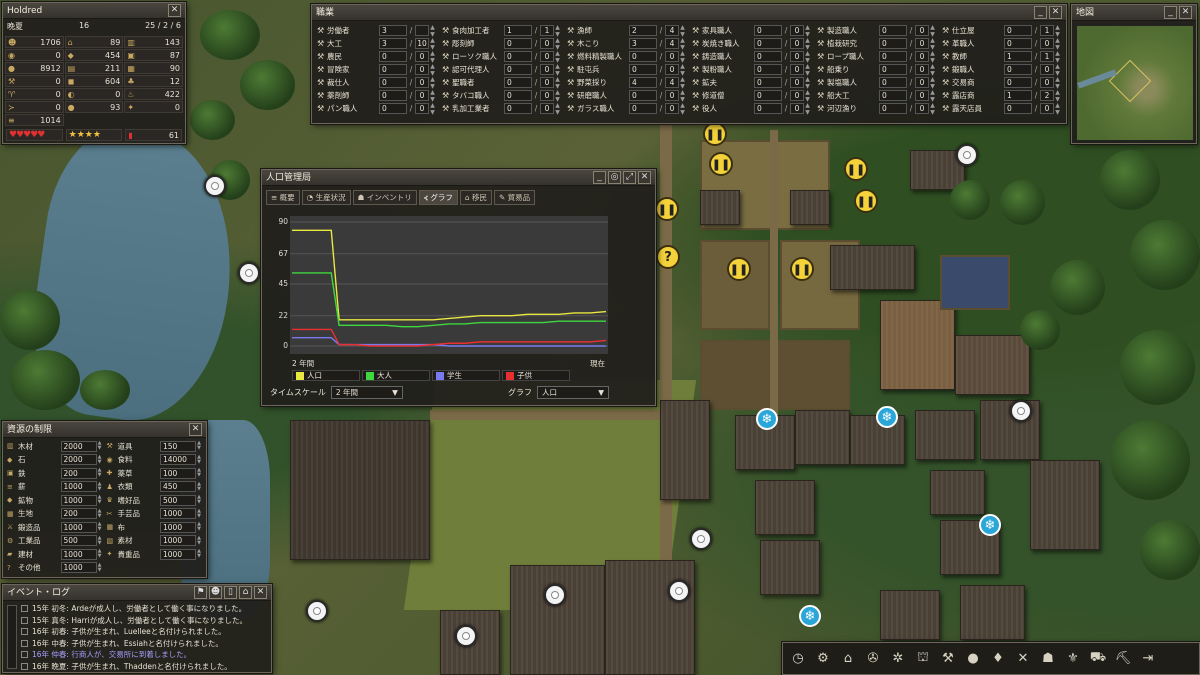  I want to click on event-log-line: 16年 中春: 子供が生まれ、Essiahと名付けられました。, so click(144, 644).